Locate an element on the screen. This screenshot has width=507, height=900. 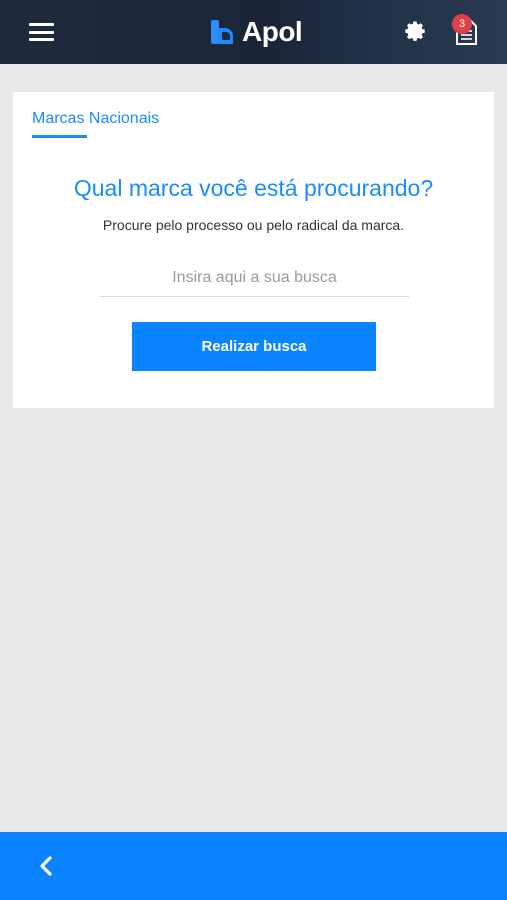
search-input is located at coordinates (254, 278).